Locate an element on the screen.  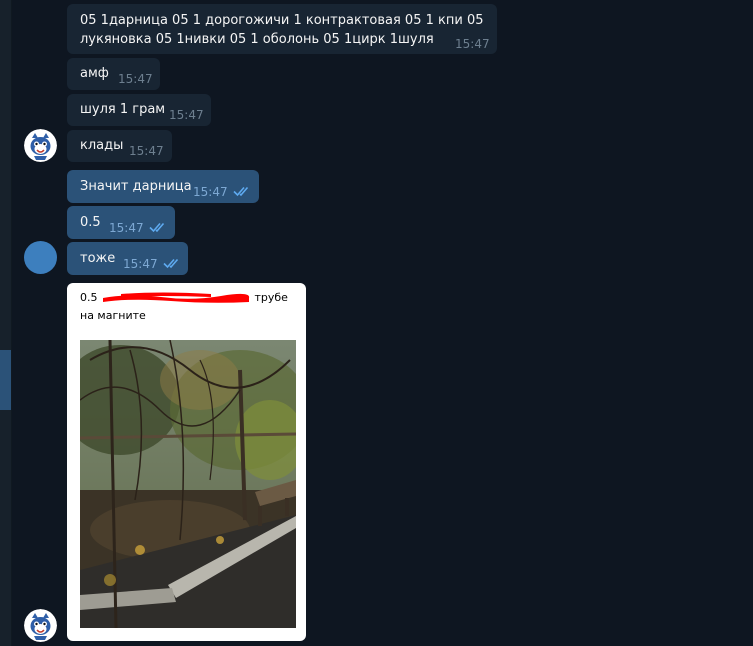
message-text: амф is located at coordinates (94, 73).